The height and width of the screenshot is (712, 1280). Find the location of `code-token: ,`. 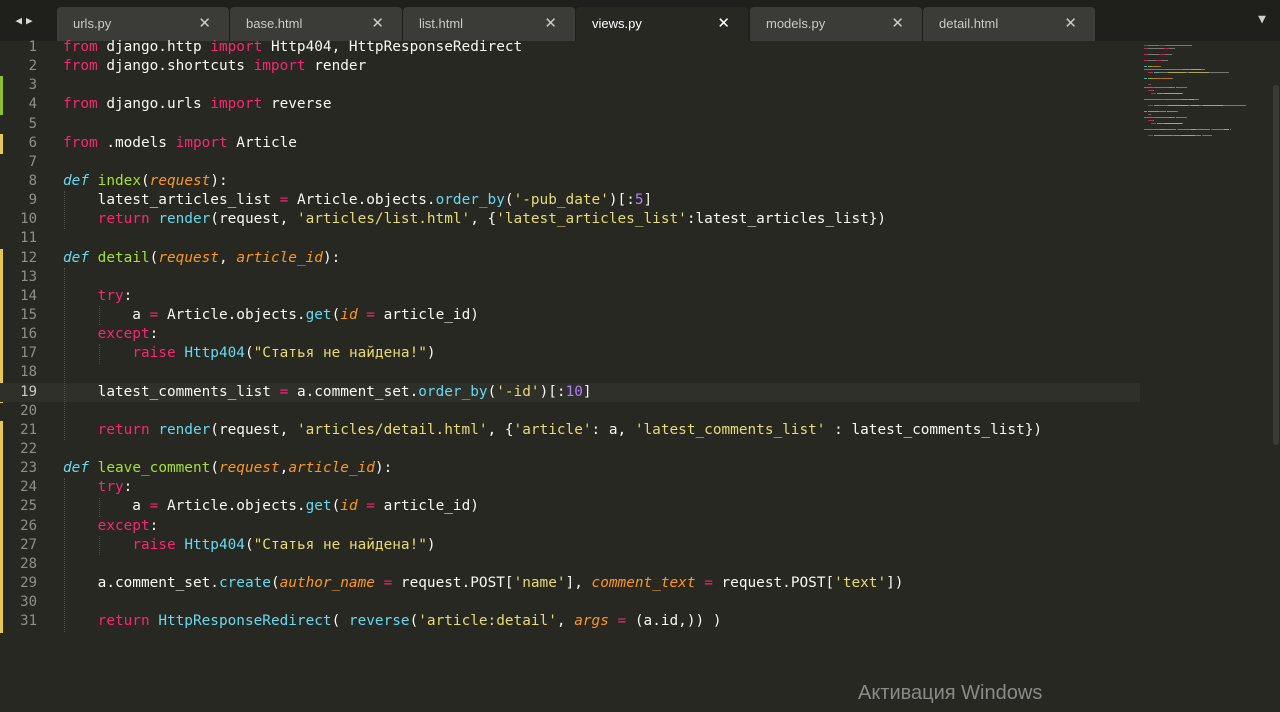

code-token: , is located at coordinates (565, 621).